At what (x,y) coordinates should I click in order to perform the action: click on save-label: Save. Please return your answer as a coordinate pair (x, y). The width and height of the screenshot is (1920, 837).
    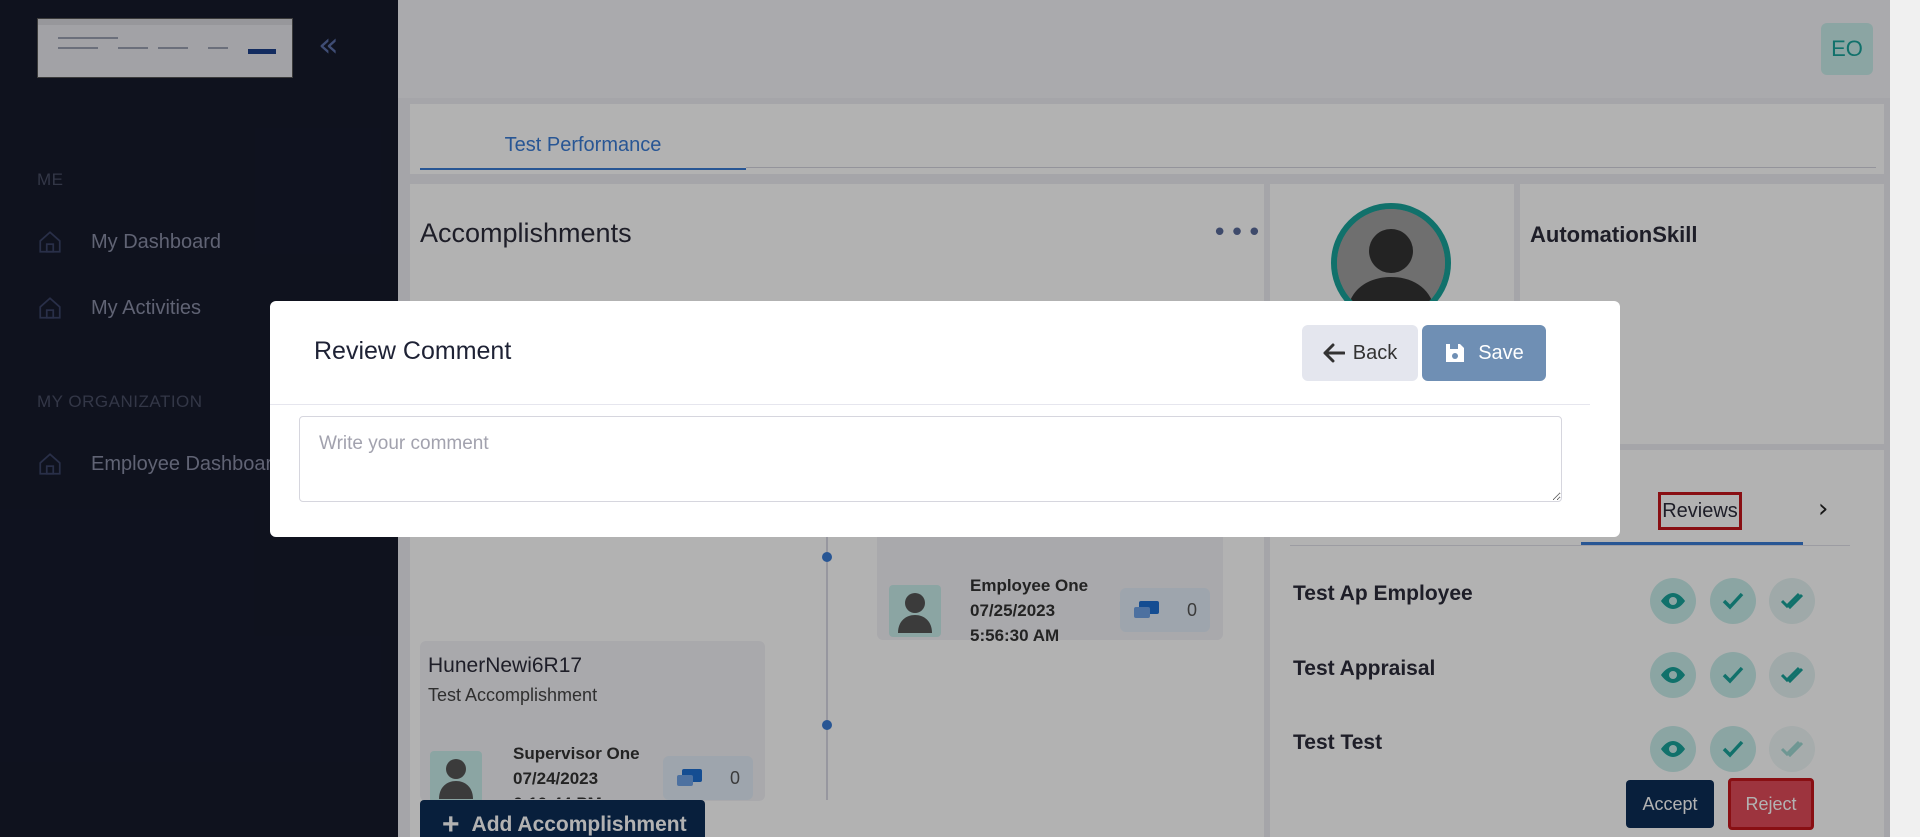
    Looking at the image, I should click on (1501, 352).